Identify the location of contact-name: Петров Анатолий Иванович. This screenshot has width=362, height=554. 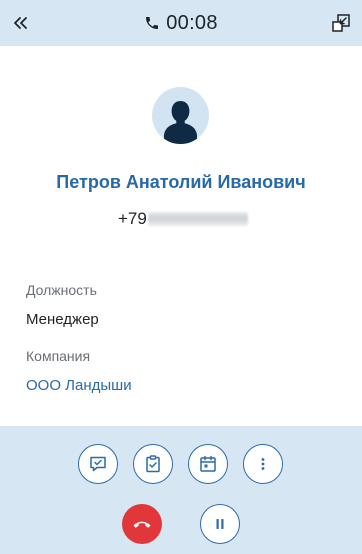
(181, 182).